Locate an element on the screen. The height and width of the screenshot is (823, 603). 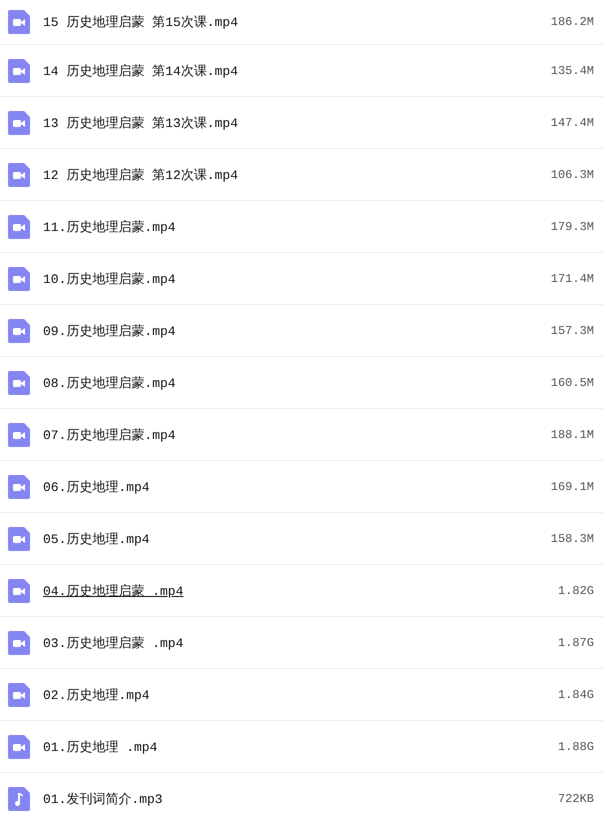
file-size: 186.2M is located at coordinates (572, 22).